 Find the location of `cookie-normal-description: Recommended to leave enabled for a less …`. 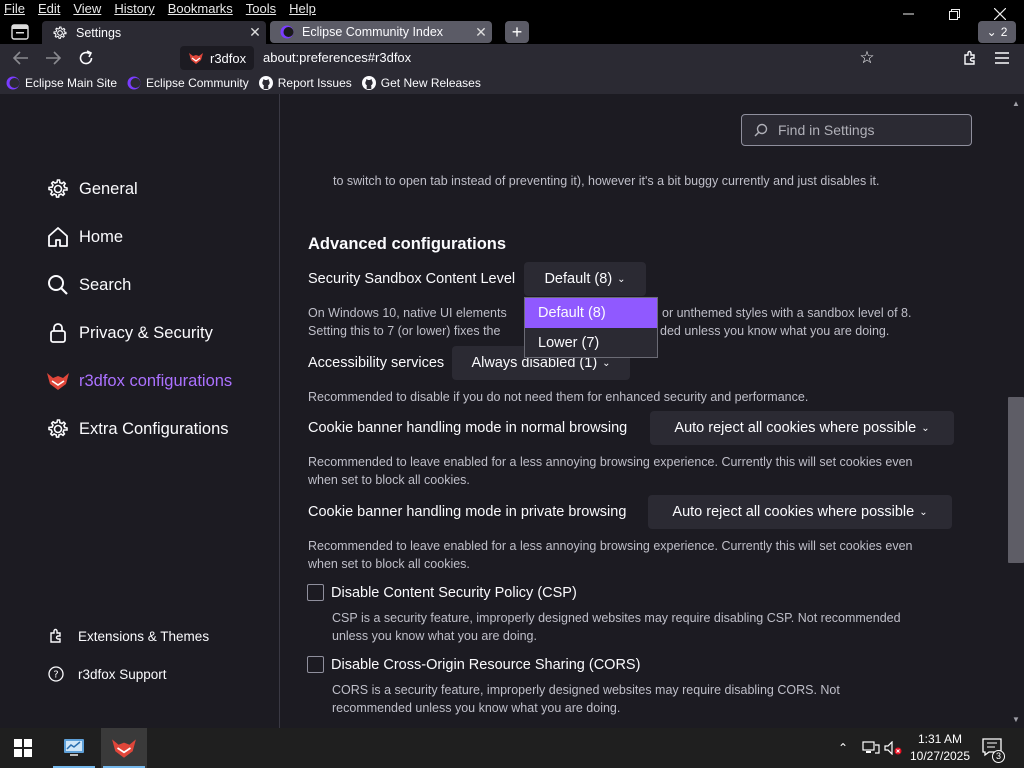

cookie-normal-description: Recommended to leave enabled for a less … is located at coordinates (610, 462).